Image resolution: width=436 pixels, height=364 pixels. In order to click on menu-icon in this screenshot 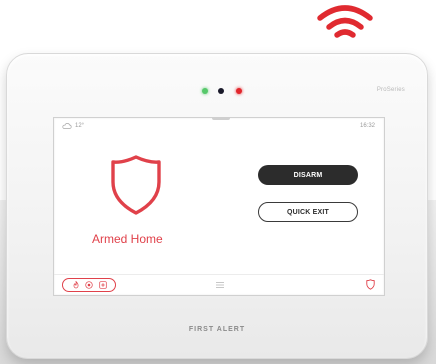, I will do `click(220, 285)`.